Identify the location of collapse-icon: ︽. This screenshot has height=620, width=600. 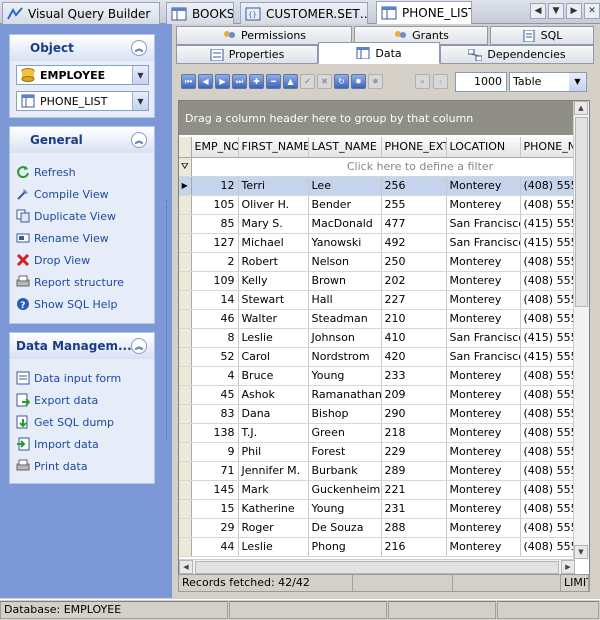
(139, 48).